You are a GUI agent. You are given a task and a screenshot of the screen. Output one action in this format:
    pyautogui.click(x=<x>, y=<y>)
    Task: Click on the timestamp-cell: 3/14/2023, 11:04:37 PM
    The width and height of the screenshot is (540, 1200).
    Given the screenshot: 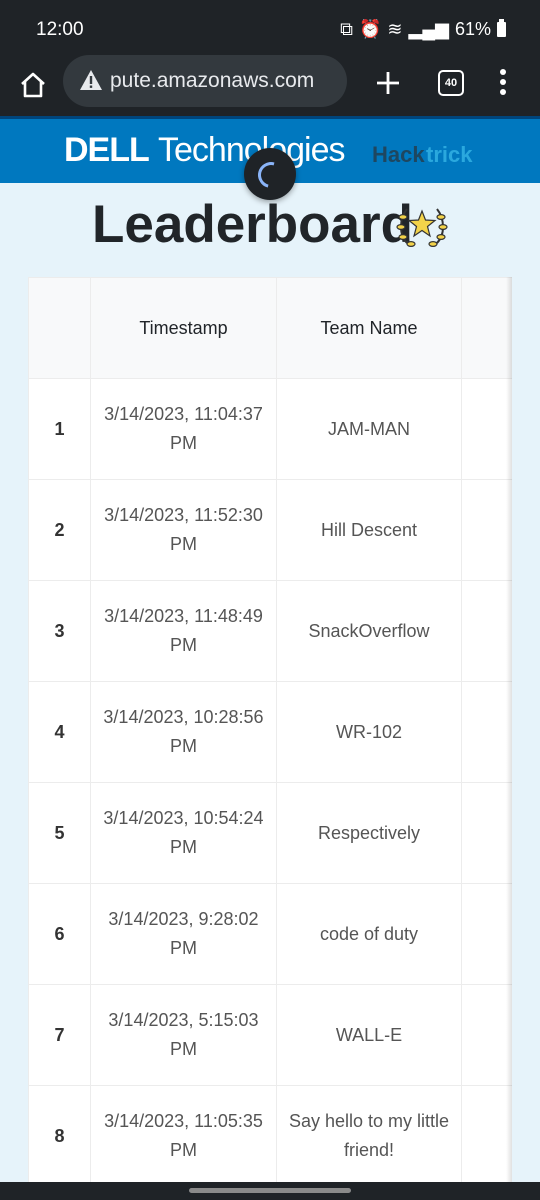 What is the action you would take?
    pyautogui.click(x=183, y=429)
    